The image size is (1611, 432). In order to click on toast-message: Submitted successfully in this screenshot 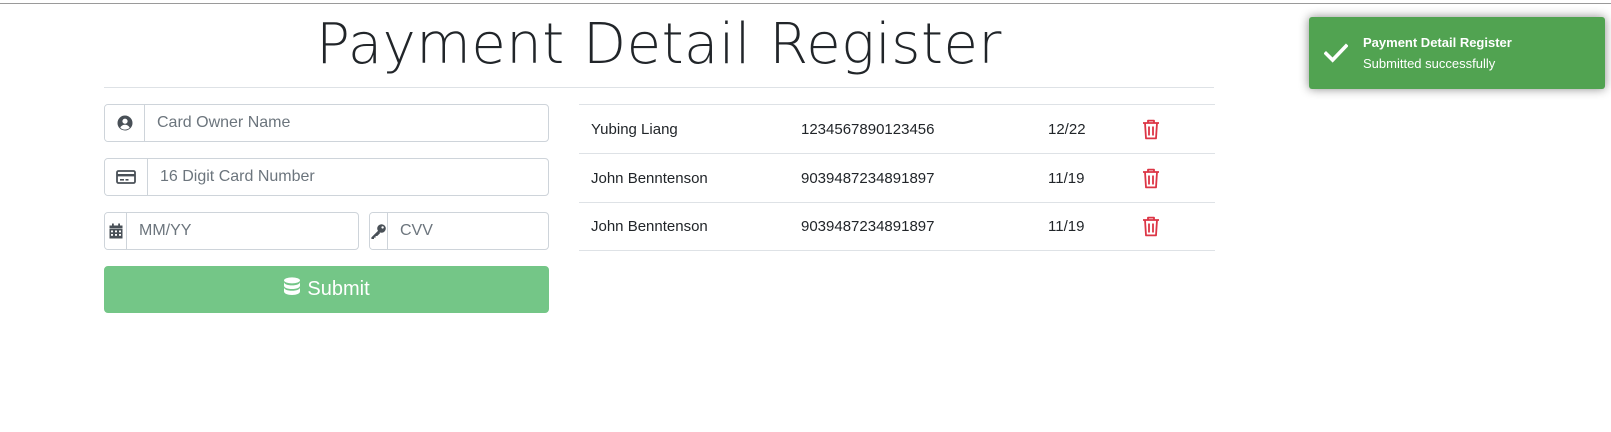, I will do `click(1429, 63)`.